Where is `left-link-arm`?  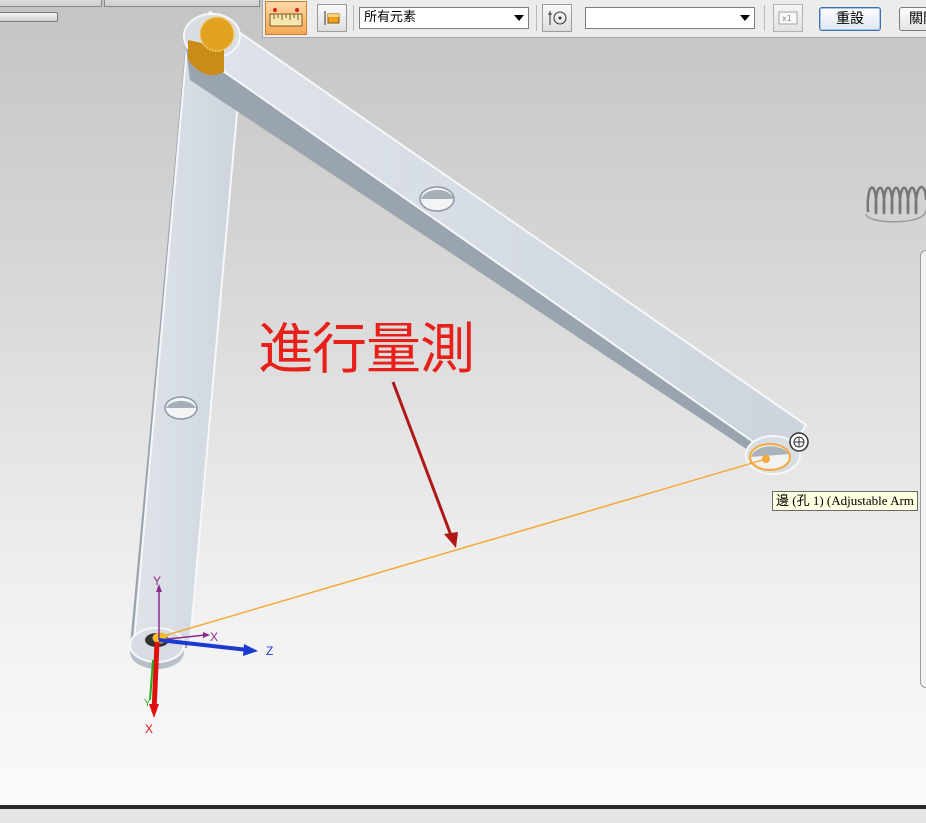
left-link-arm is located at coordinates (186, 351).